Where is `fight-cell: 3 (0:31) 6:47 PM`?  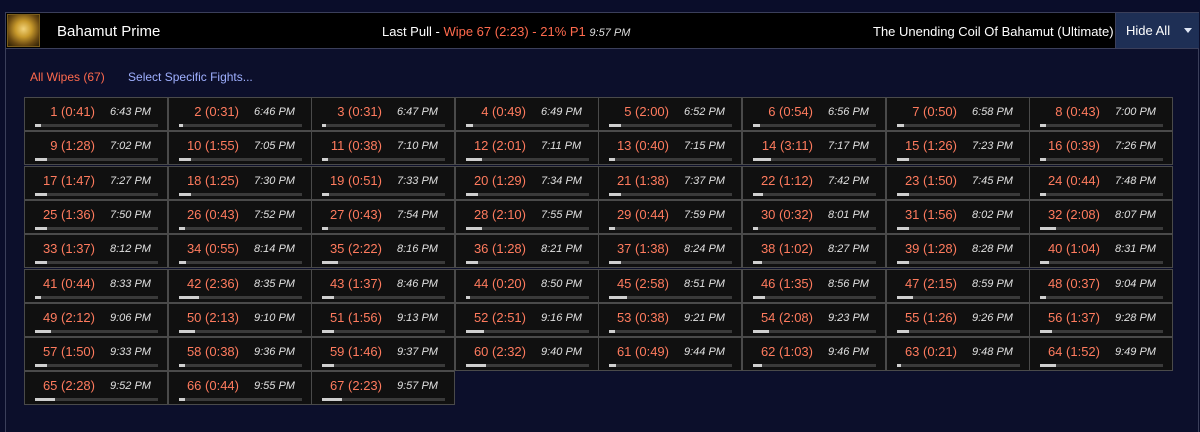 fight-cell: 3 (0:31) 6:47 PM is located at coordinates (383, 114).